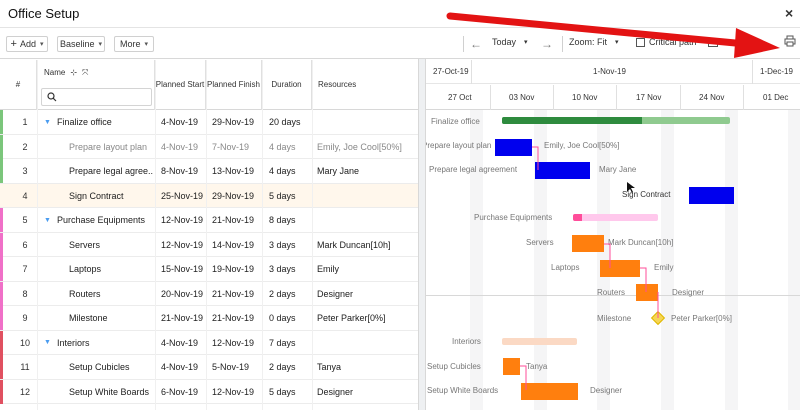 The image size is (800, 410). Describe the element at coordinates (98, 122) in the screenshot. I see `task-name-cell: ▼ Finalize office` at that location.